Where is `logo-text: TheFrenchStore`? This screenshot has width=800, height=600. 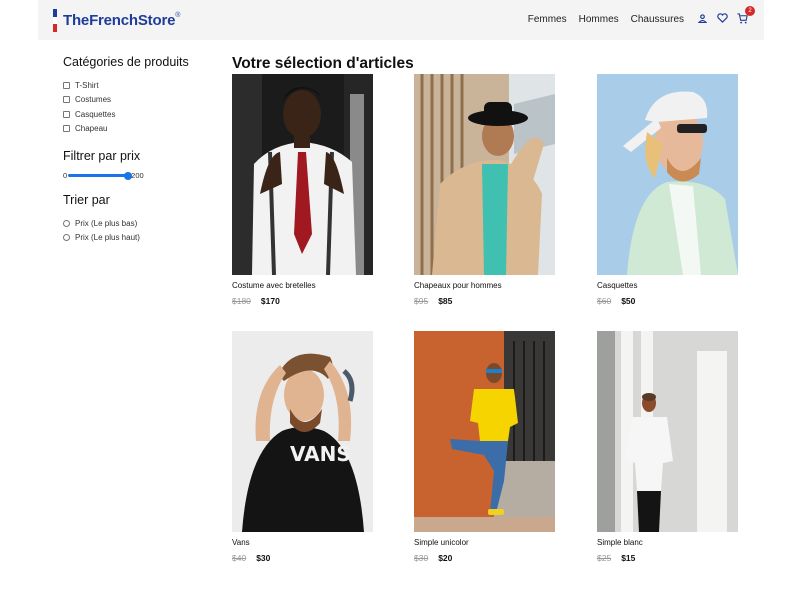 logo-text: TheFrenchStore is located at coordinates (119, 20).